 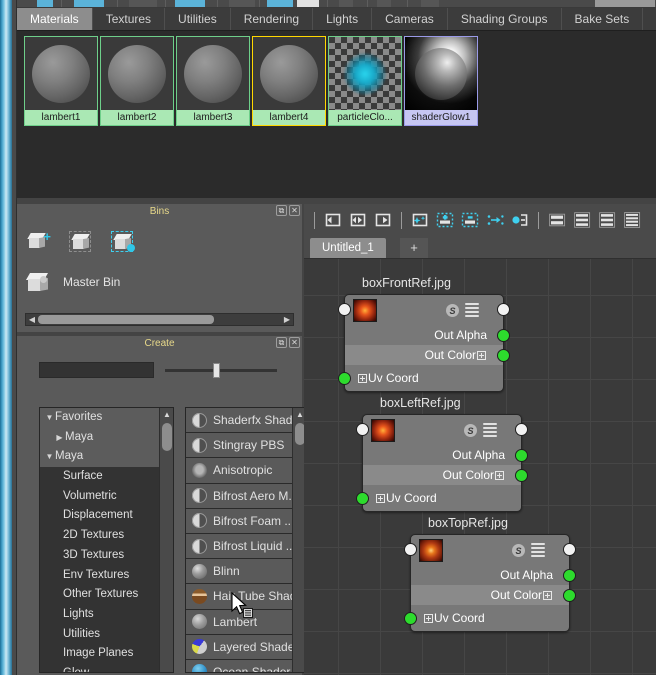 What do you see at coordinates (213, 81) in the screenshot?
I see `material-swatch: lambert3` at bounding box center [213, 81].